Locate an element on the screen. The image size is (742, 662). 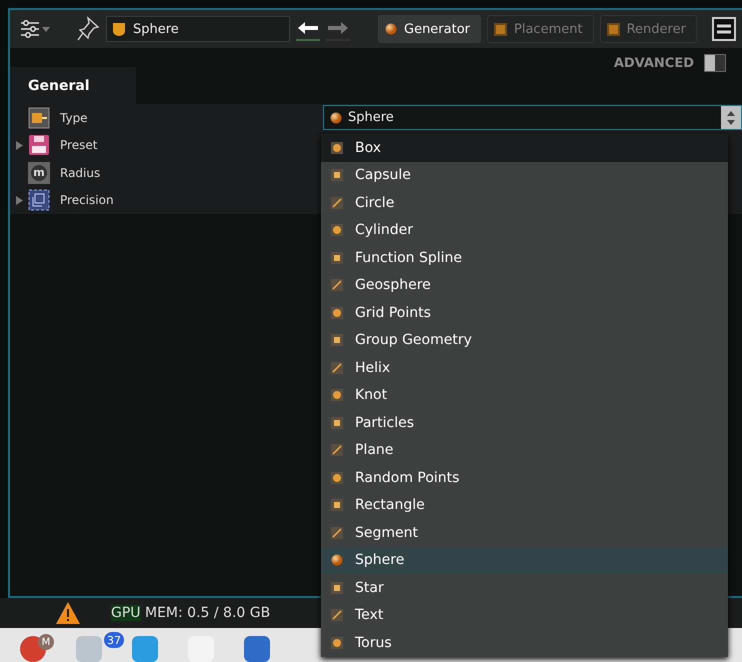
placement-icon is located at coordinates (501, 29).